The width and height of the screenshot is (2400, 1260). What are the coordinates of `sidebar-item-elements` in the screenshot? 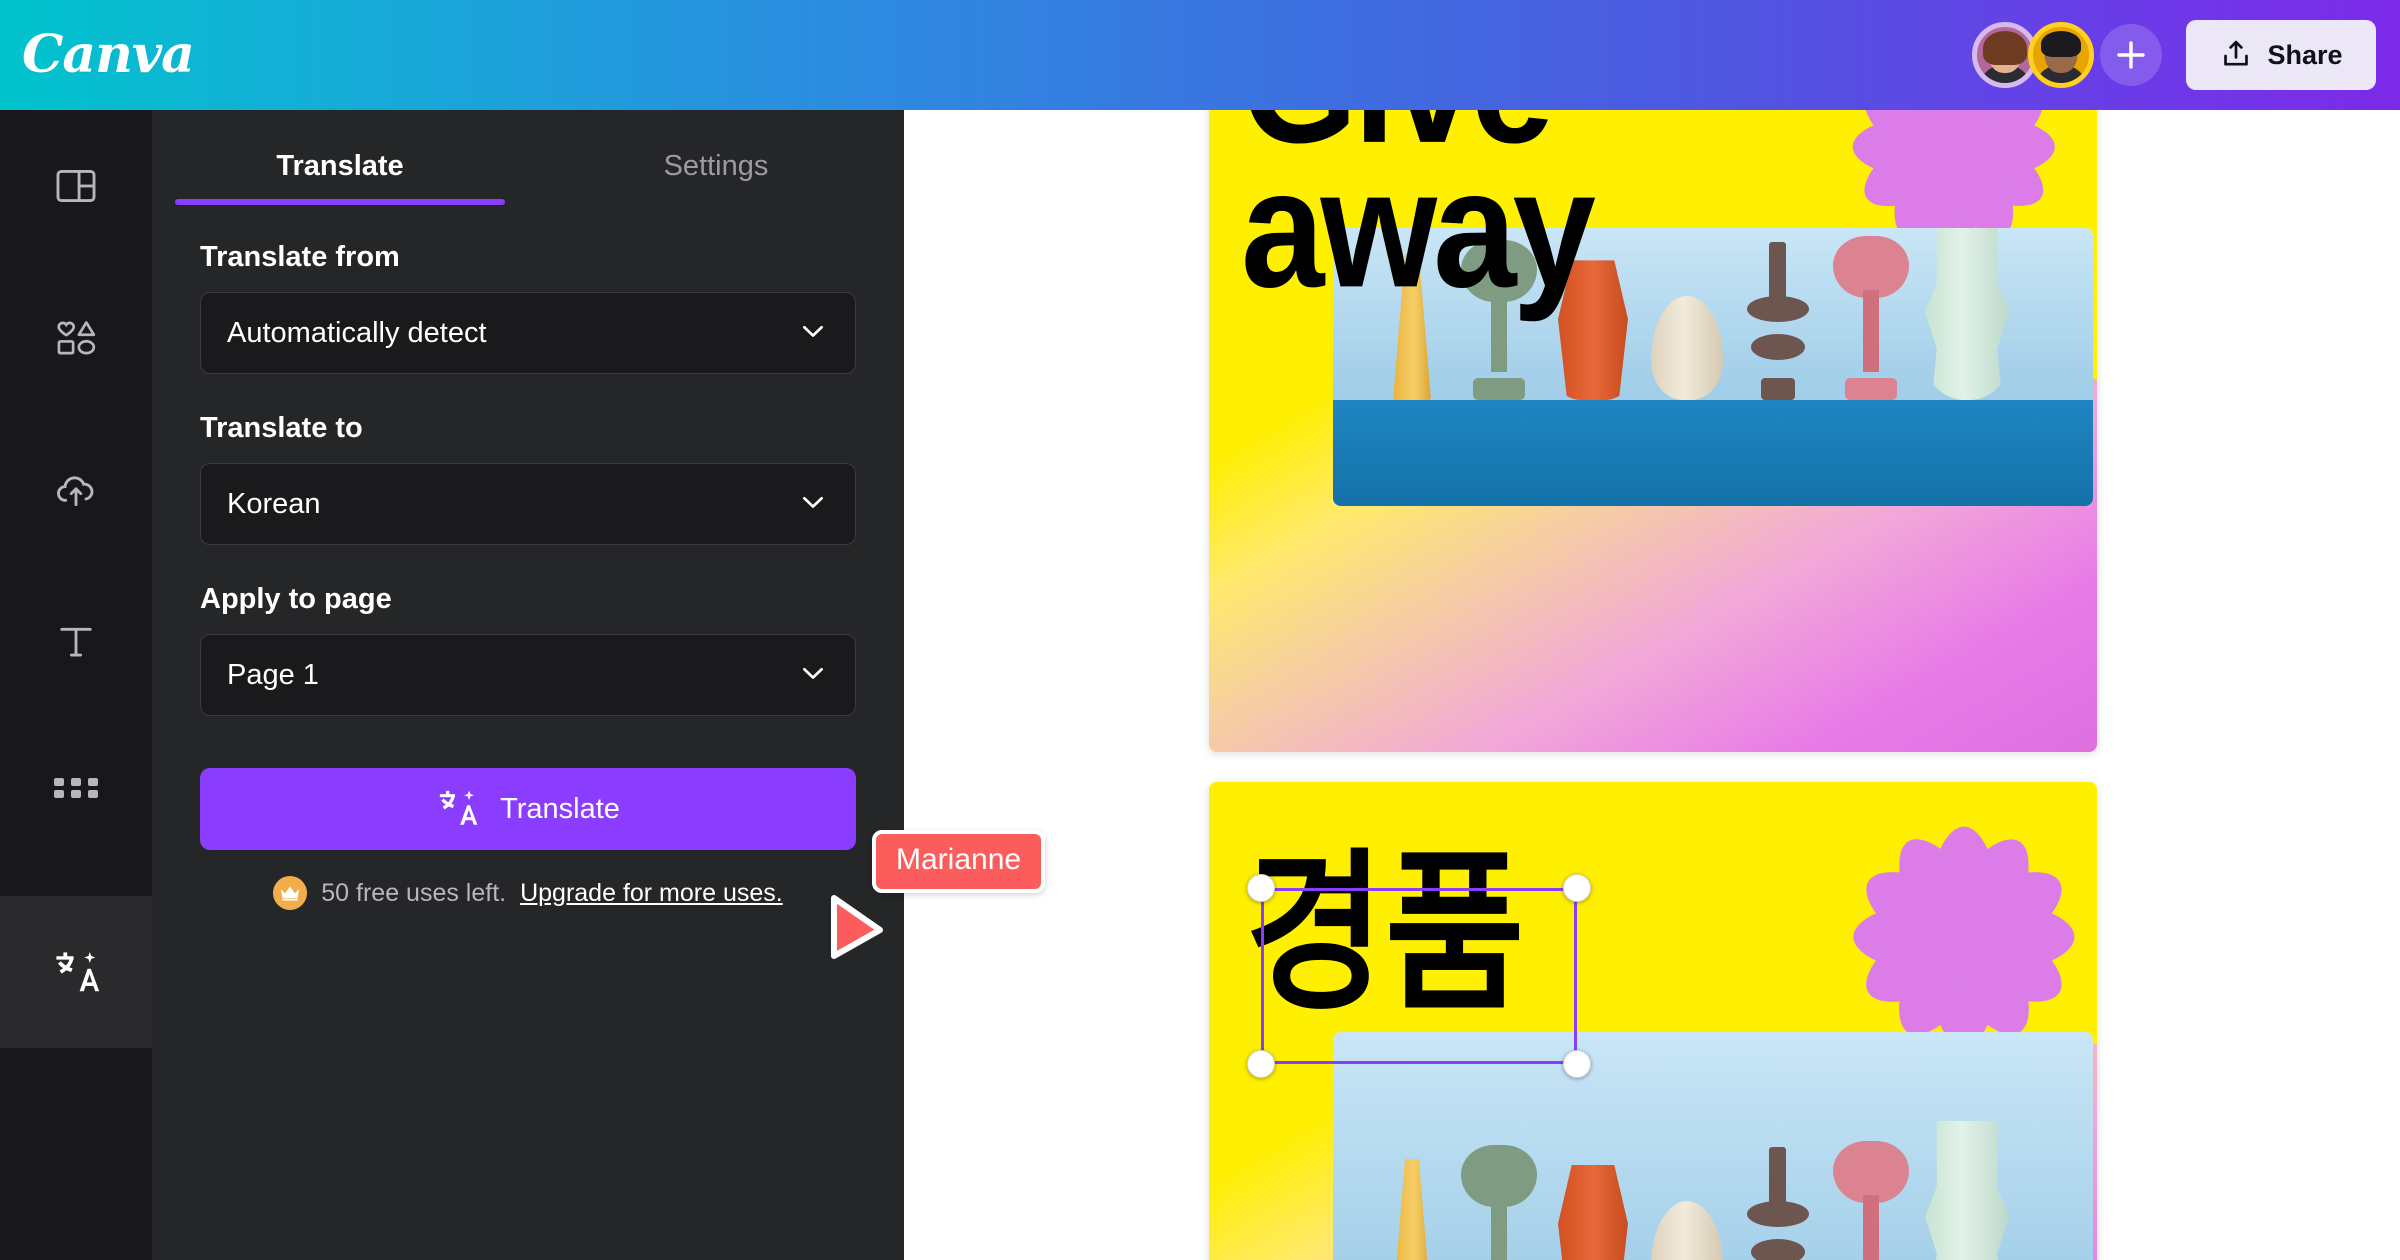 It's located at (76, 338).